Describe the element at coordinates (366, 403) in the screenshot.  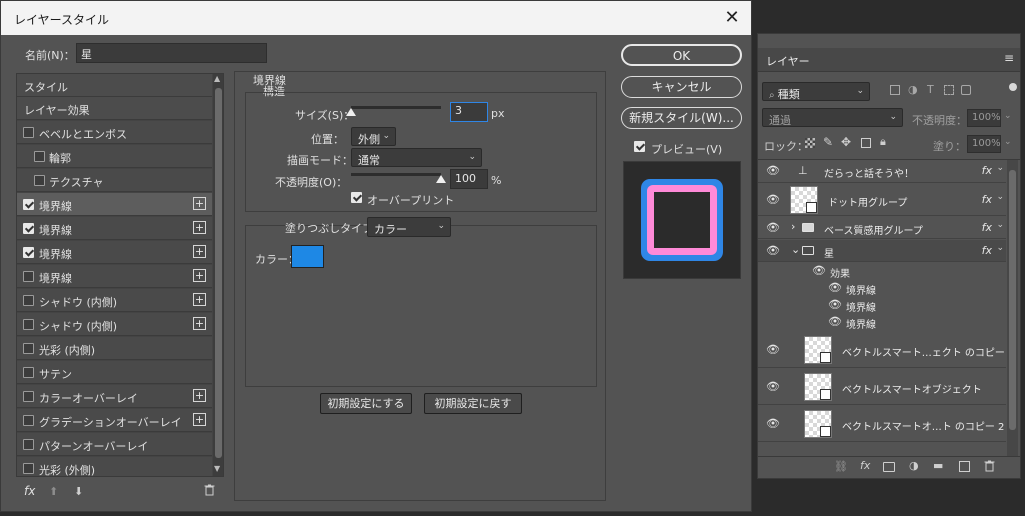
I see `make-default-button: 初期設定にする` at that location.